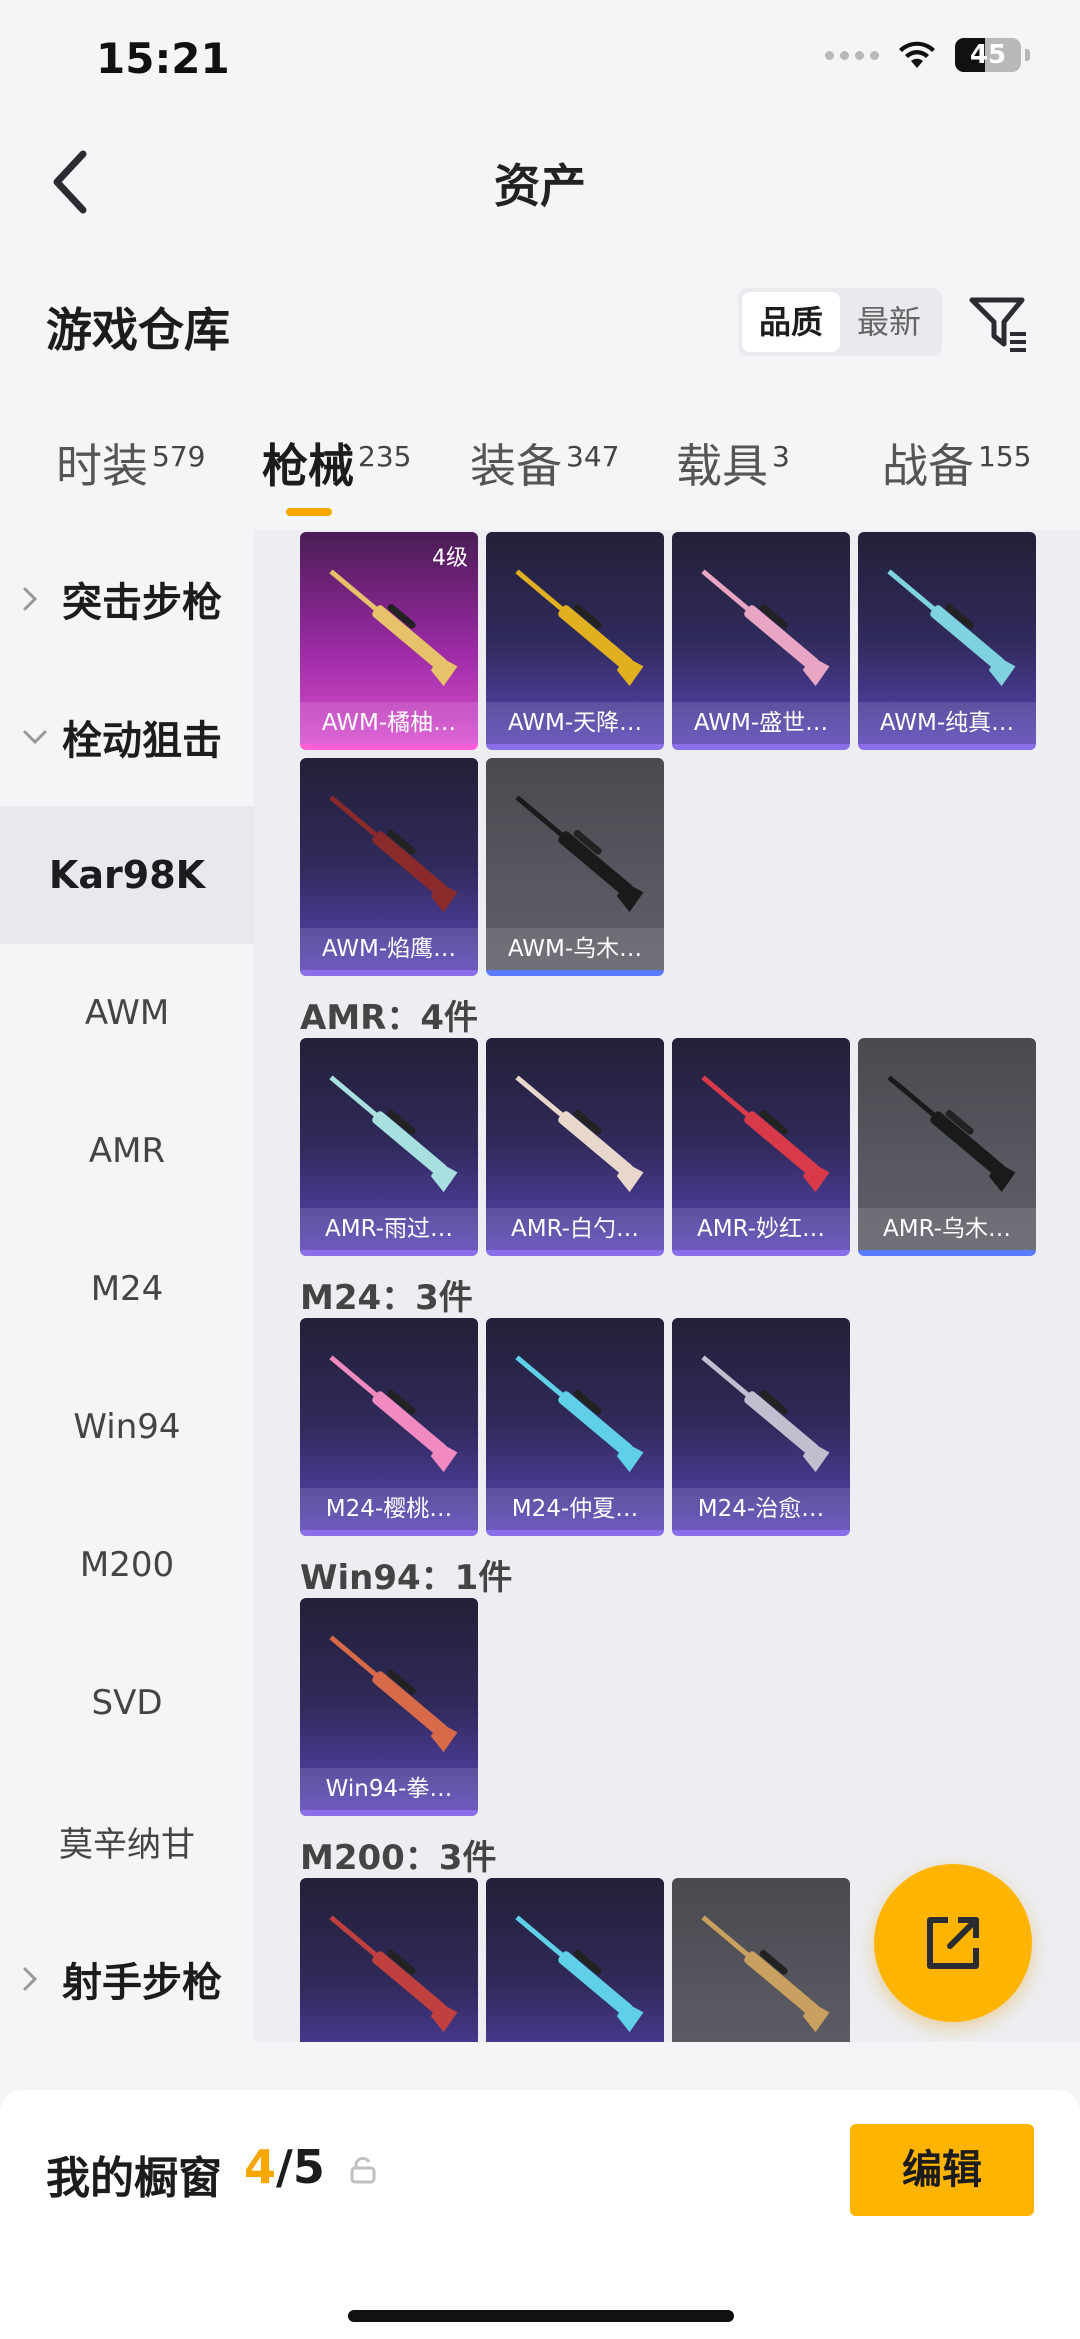 This screenshot has height=2339, width=1080. What do you see at coordinates (541, 2316) in the screenshot?
I see `home-indicator` at bounding box center [541, 2316].